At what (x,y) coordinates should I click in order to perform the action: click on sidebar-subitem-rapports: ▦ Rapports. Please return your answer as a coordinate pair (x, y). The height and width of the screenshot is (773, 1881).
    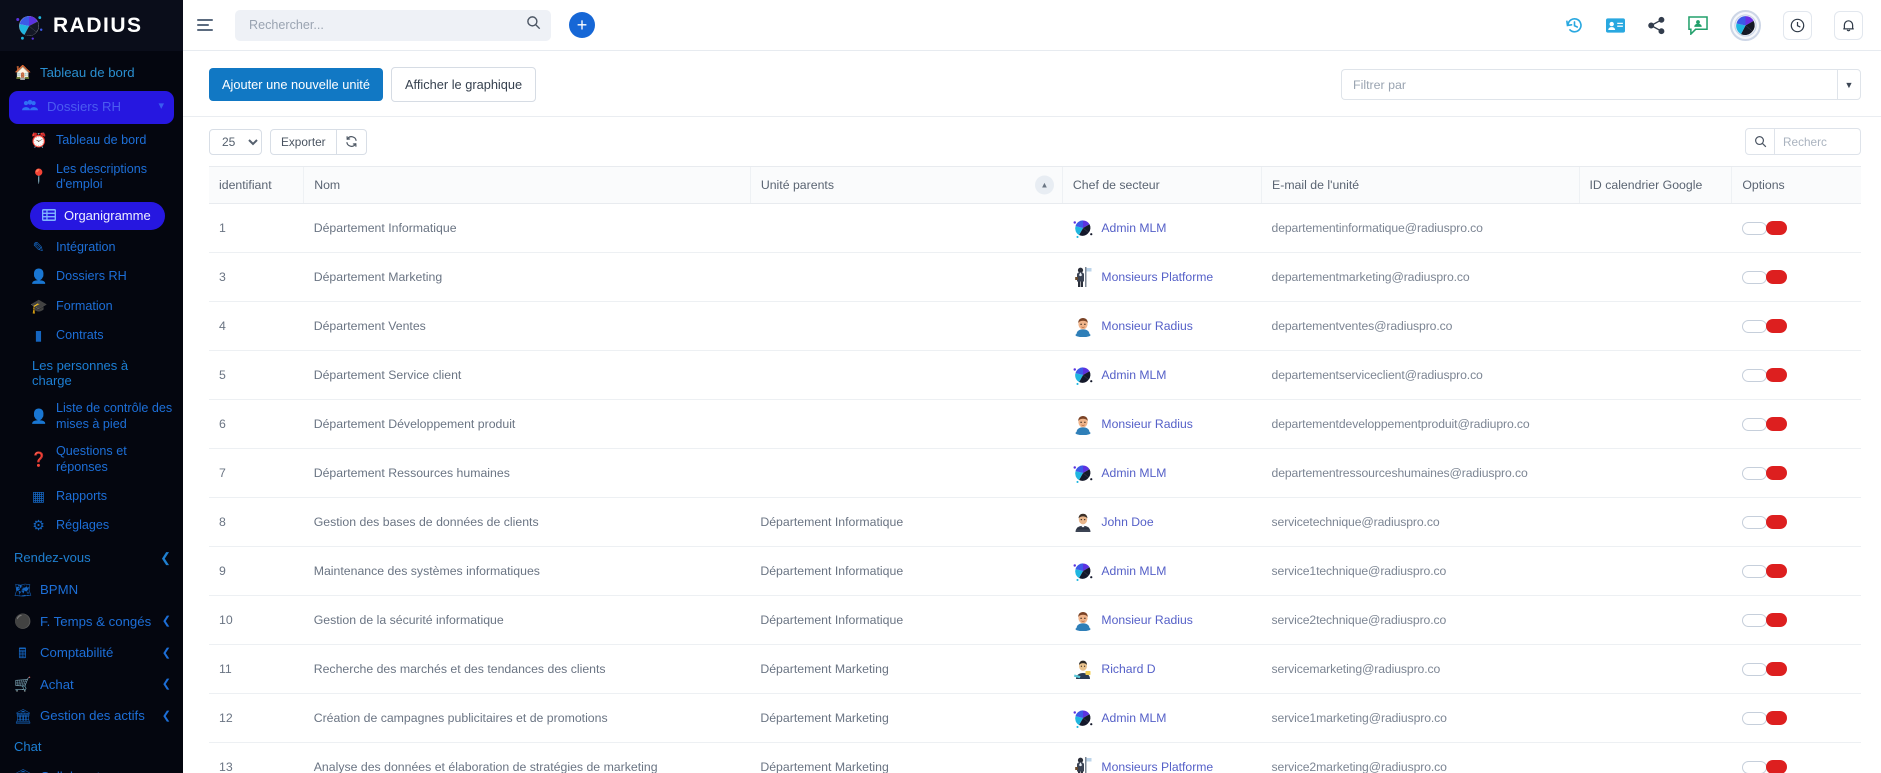
    Looking at the image, I should click on (100, 497).